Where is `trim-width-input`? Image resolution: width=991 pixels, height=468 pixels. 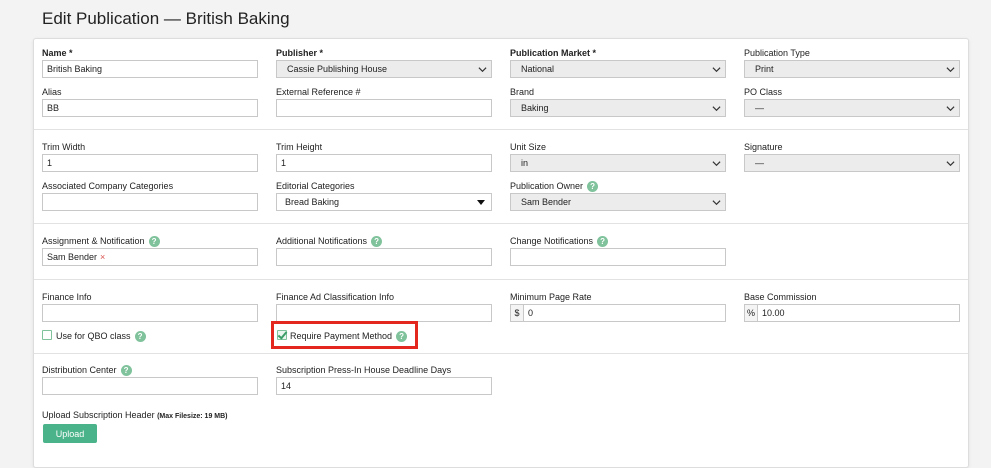
trim-width-input is located at coordinates (150, 163).